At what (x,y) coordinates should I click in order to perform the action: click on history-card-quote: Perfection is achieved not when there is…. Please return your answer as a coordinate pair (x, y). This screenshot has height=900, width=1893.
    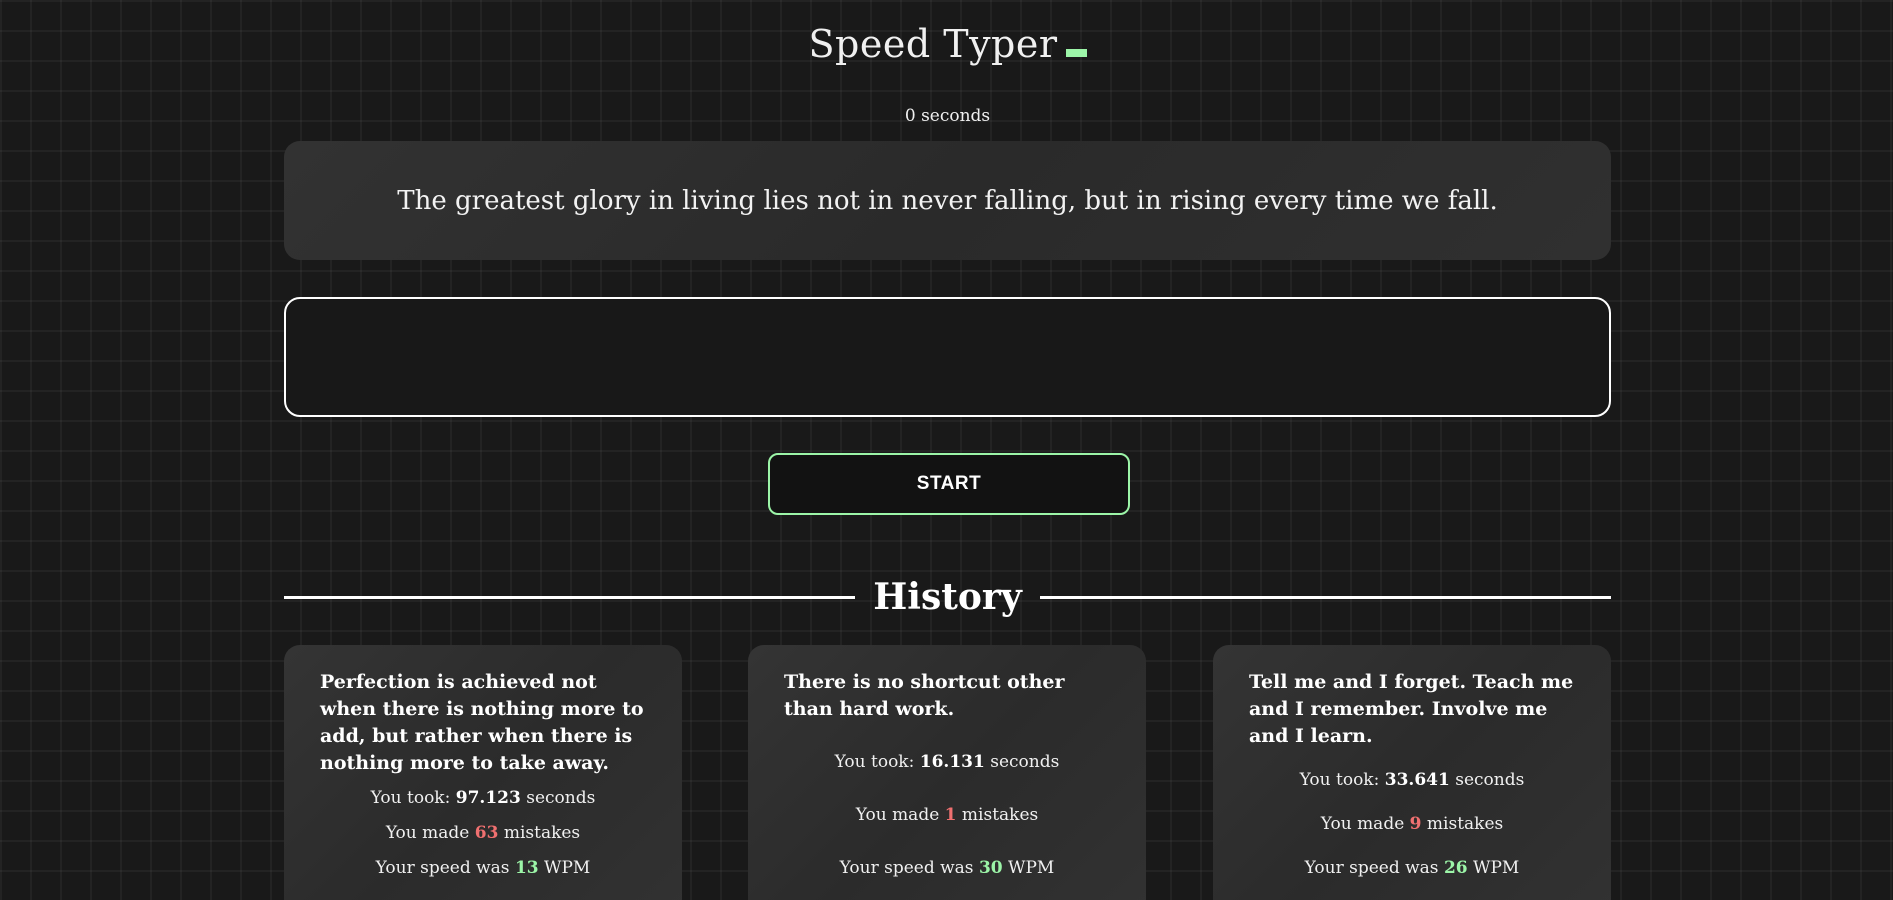
    Looking at the image, I should click on (482, 722).